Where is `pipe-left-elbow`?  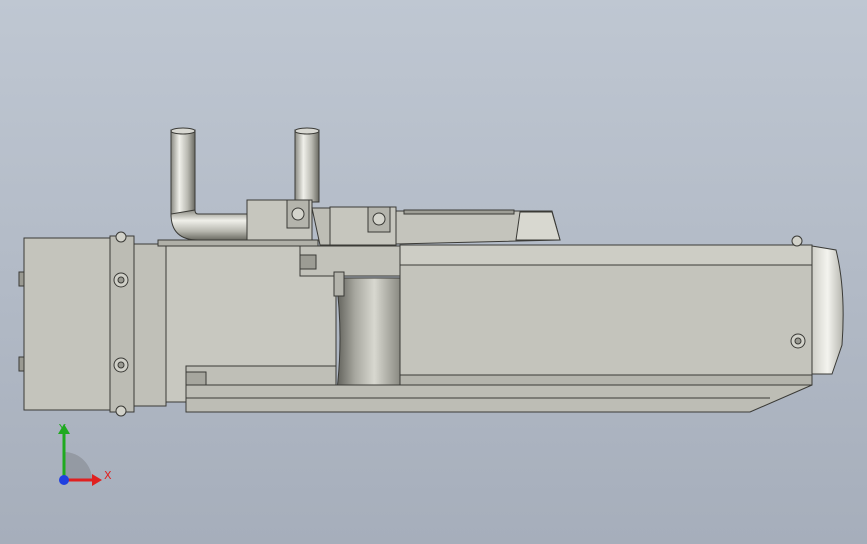 pipe-left-elbow is located at coordinates (209, 225).